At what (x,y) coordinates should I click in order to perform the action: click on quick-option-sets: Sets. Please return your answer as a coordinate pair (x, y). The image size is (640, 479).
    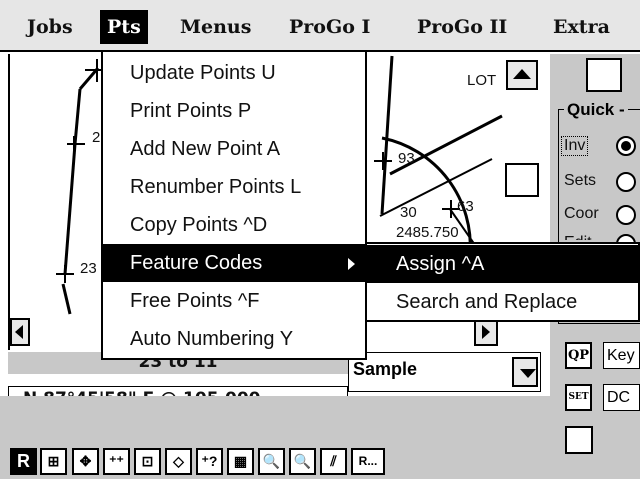
    Looking at the image, I should click on (580, 181).